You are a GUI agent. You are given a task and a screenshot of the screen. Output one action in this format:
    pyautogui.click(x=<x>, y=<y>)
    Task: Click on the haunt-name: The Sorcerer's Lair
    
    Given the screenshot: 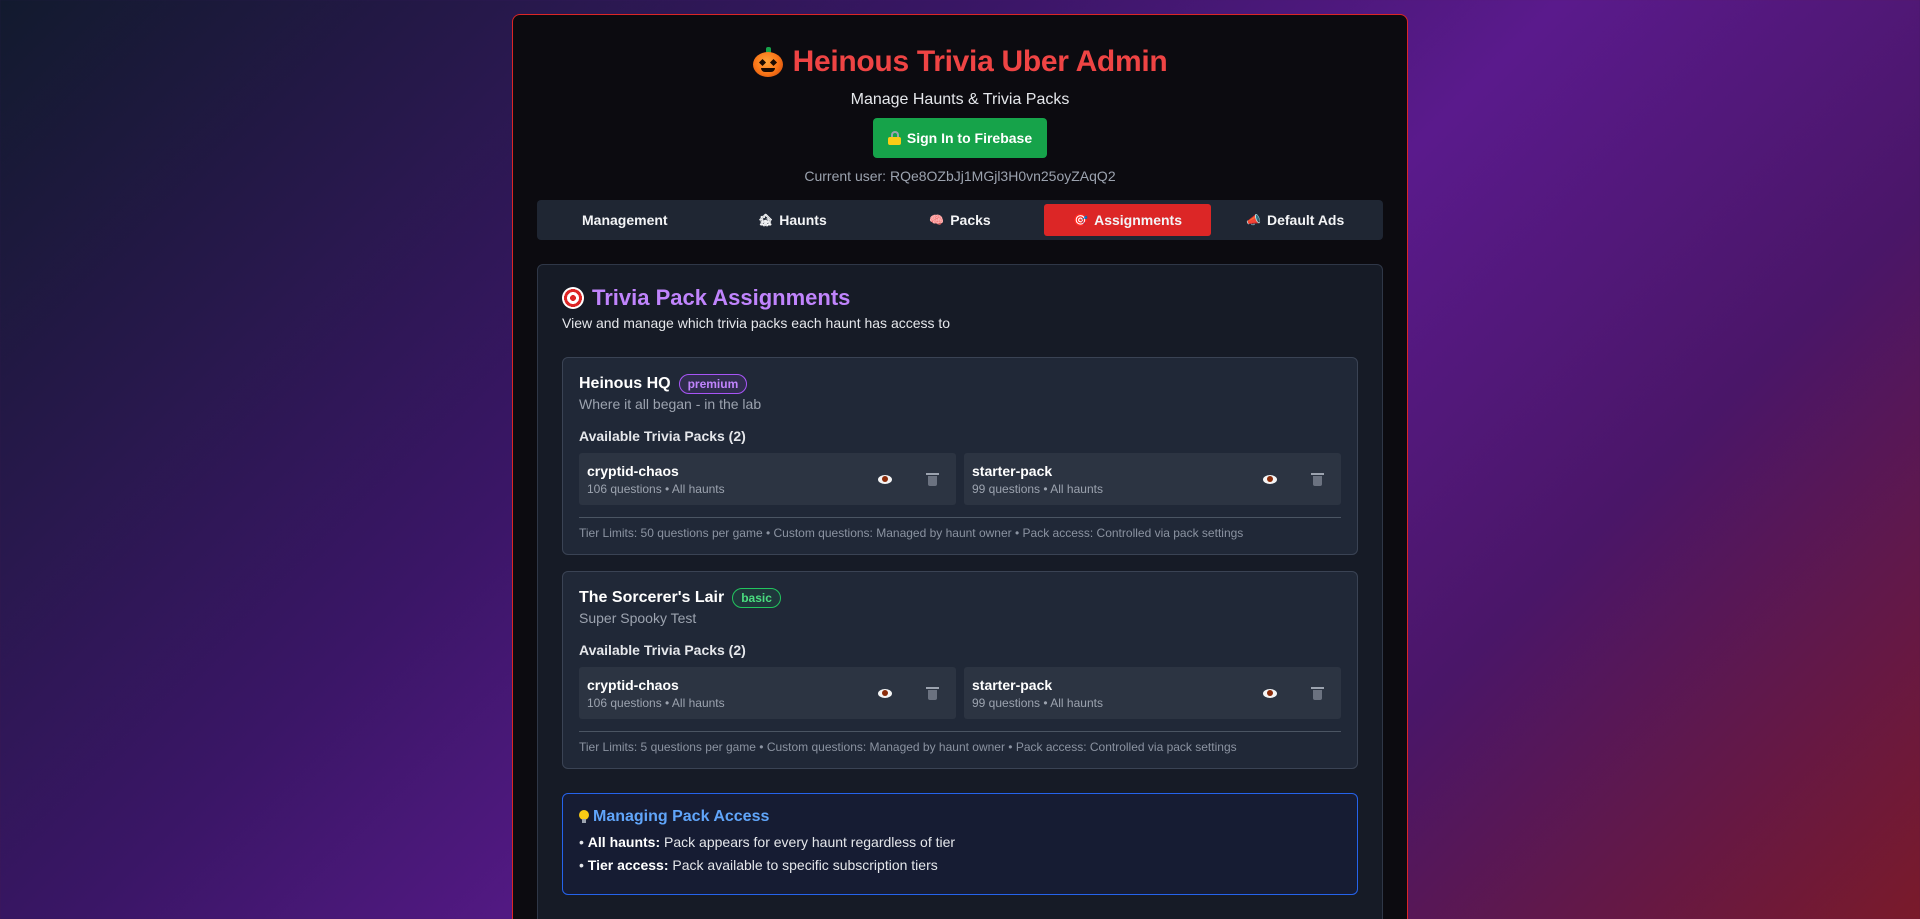 What is the action you would take?
    pyautogui.click(x=652, y=597)
    